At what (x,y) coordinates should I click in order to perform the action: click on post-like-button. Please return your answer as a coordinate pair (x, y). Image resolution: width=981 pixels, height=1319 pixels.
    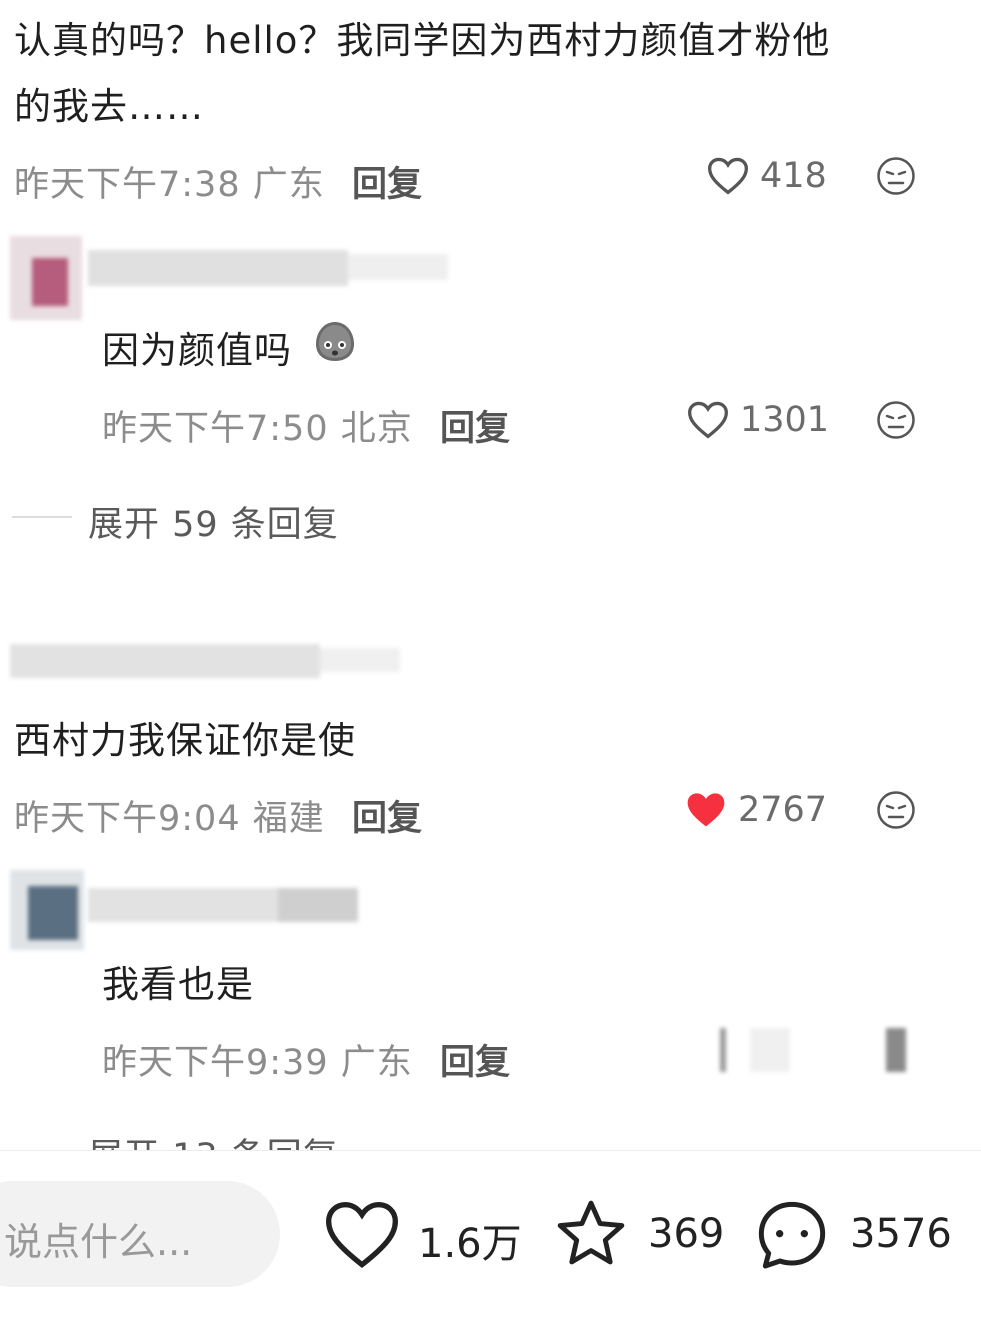
    Looking at the image, I should click on (362, 1235).